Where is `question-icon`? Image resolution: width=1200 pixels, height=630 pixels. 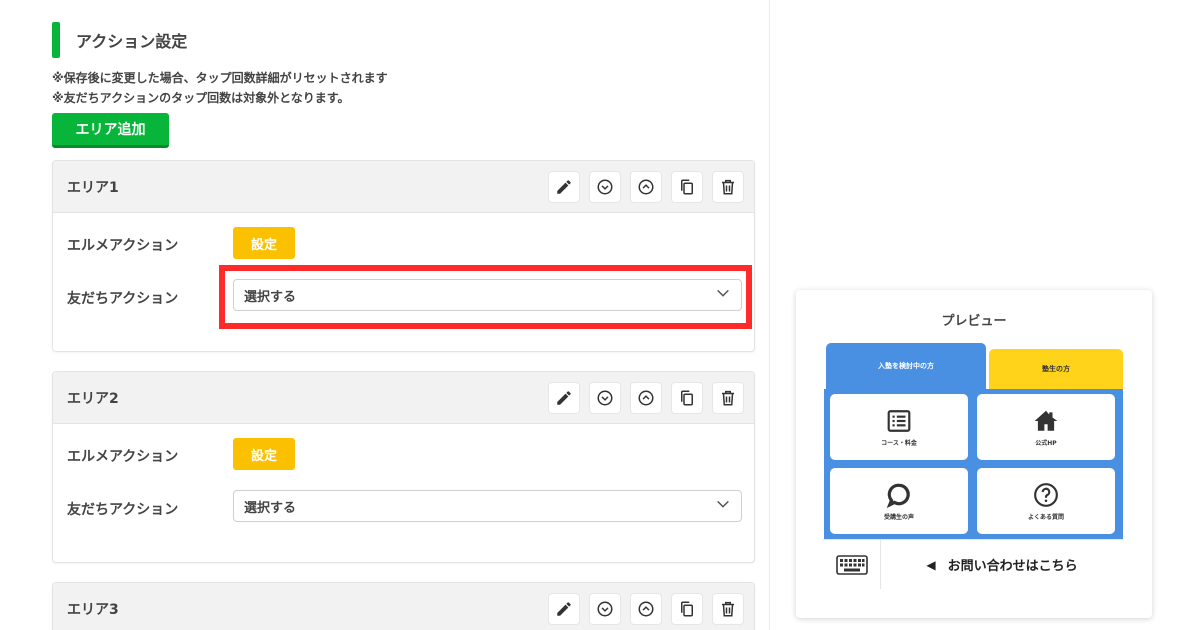 question-icon is located at coordinates (1046, 494).